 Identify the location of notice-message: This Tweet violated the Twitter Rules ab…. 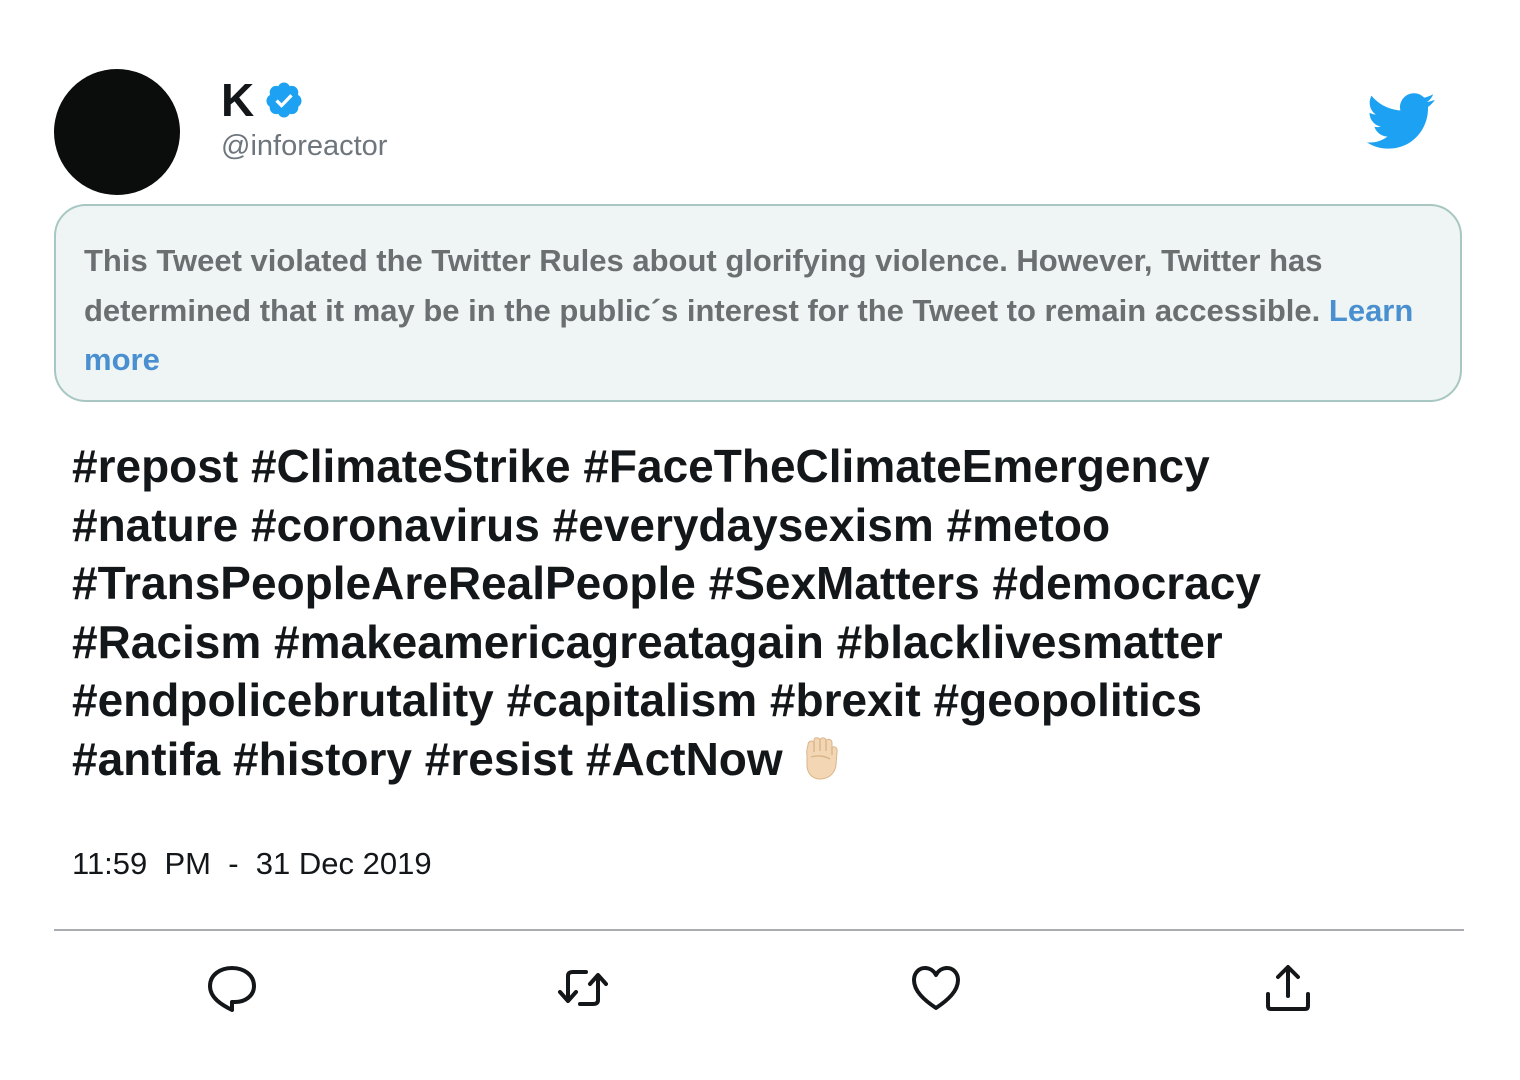
(706, 285).